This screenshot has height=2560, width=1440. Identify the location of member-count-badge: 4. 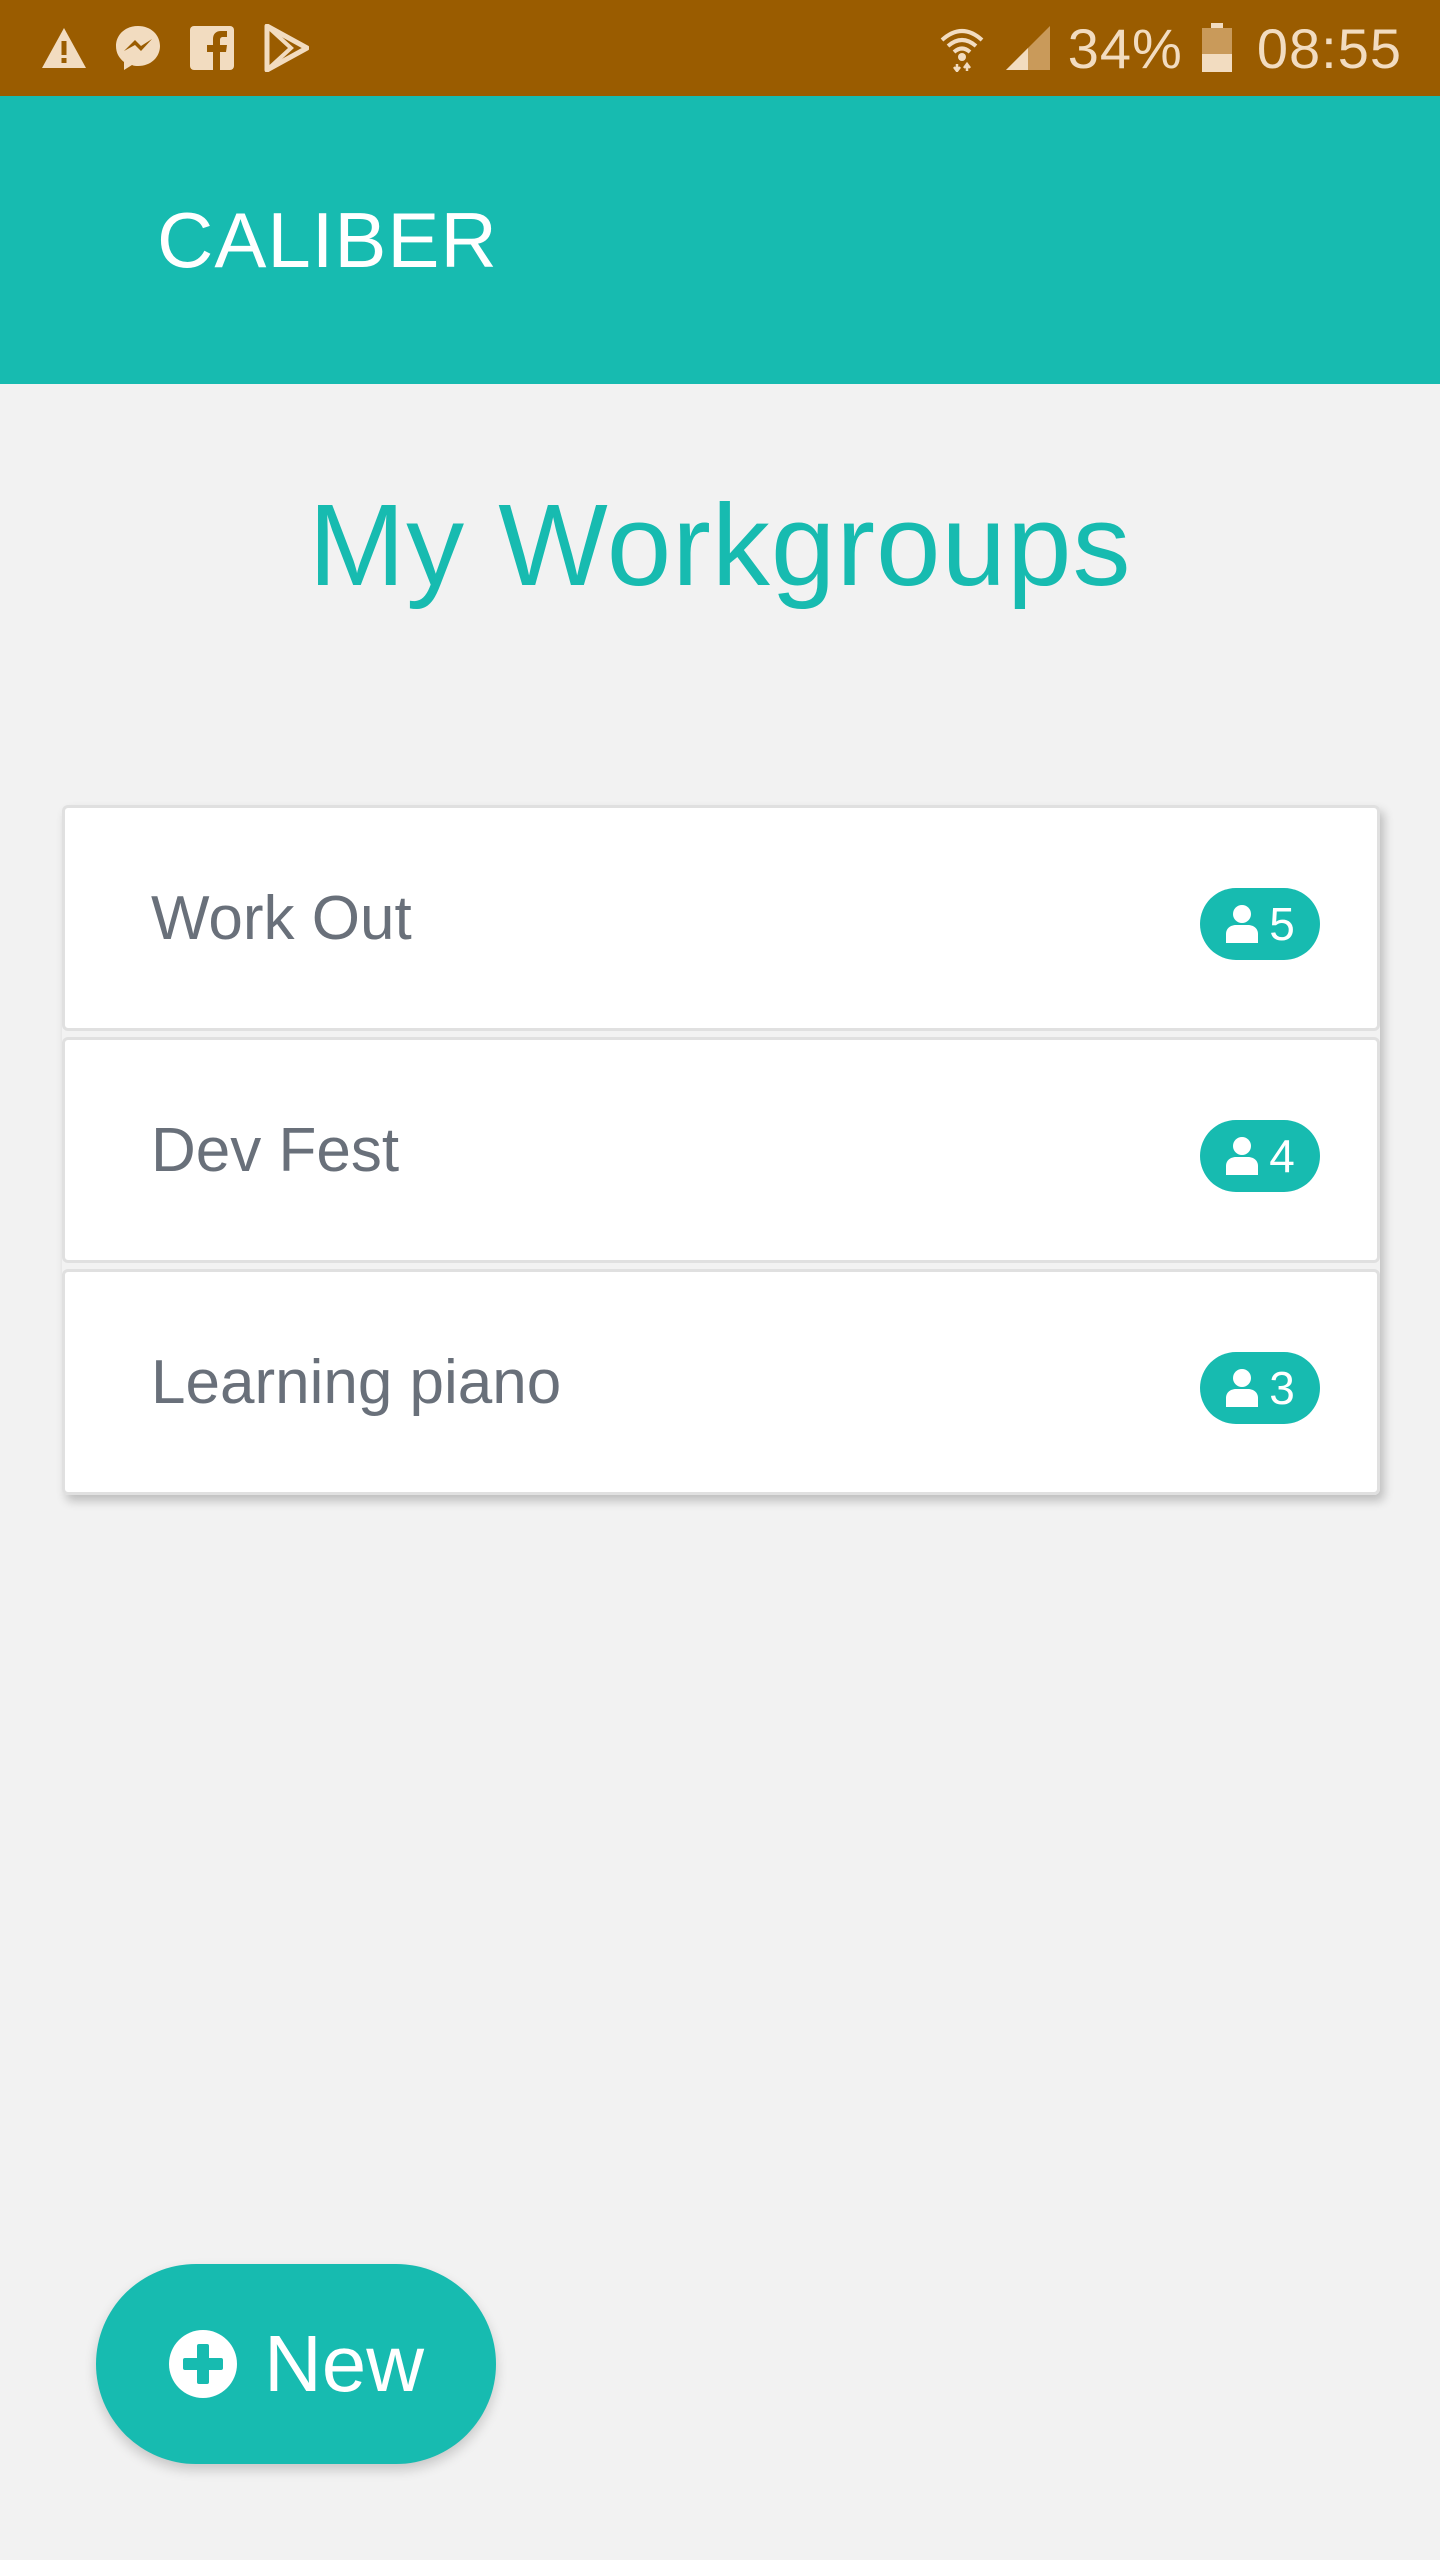
(1260, 1156).